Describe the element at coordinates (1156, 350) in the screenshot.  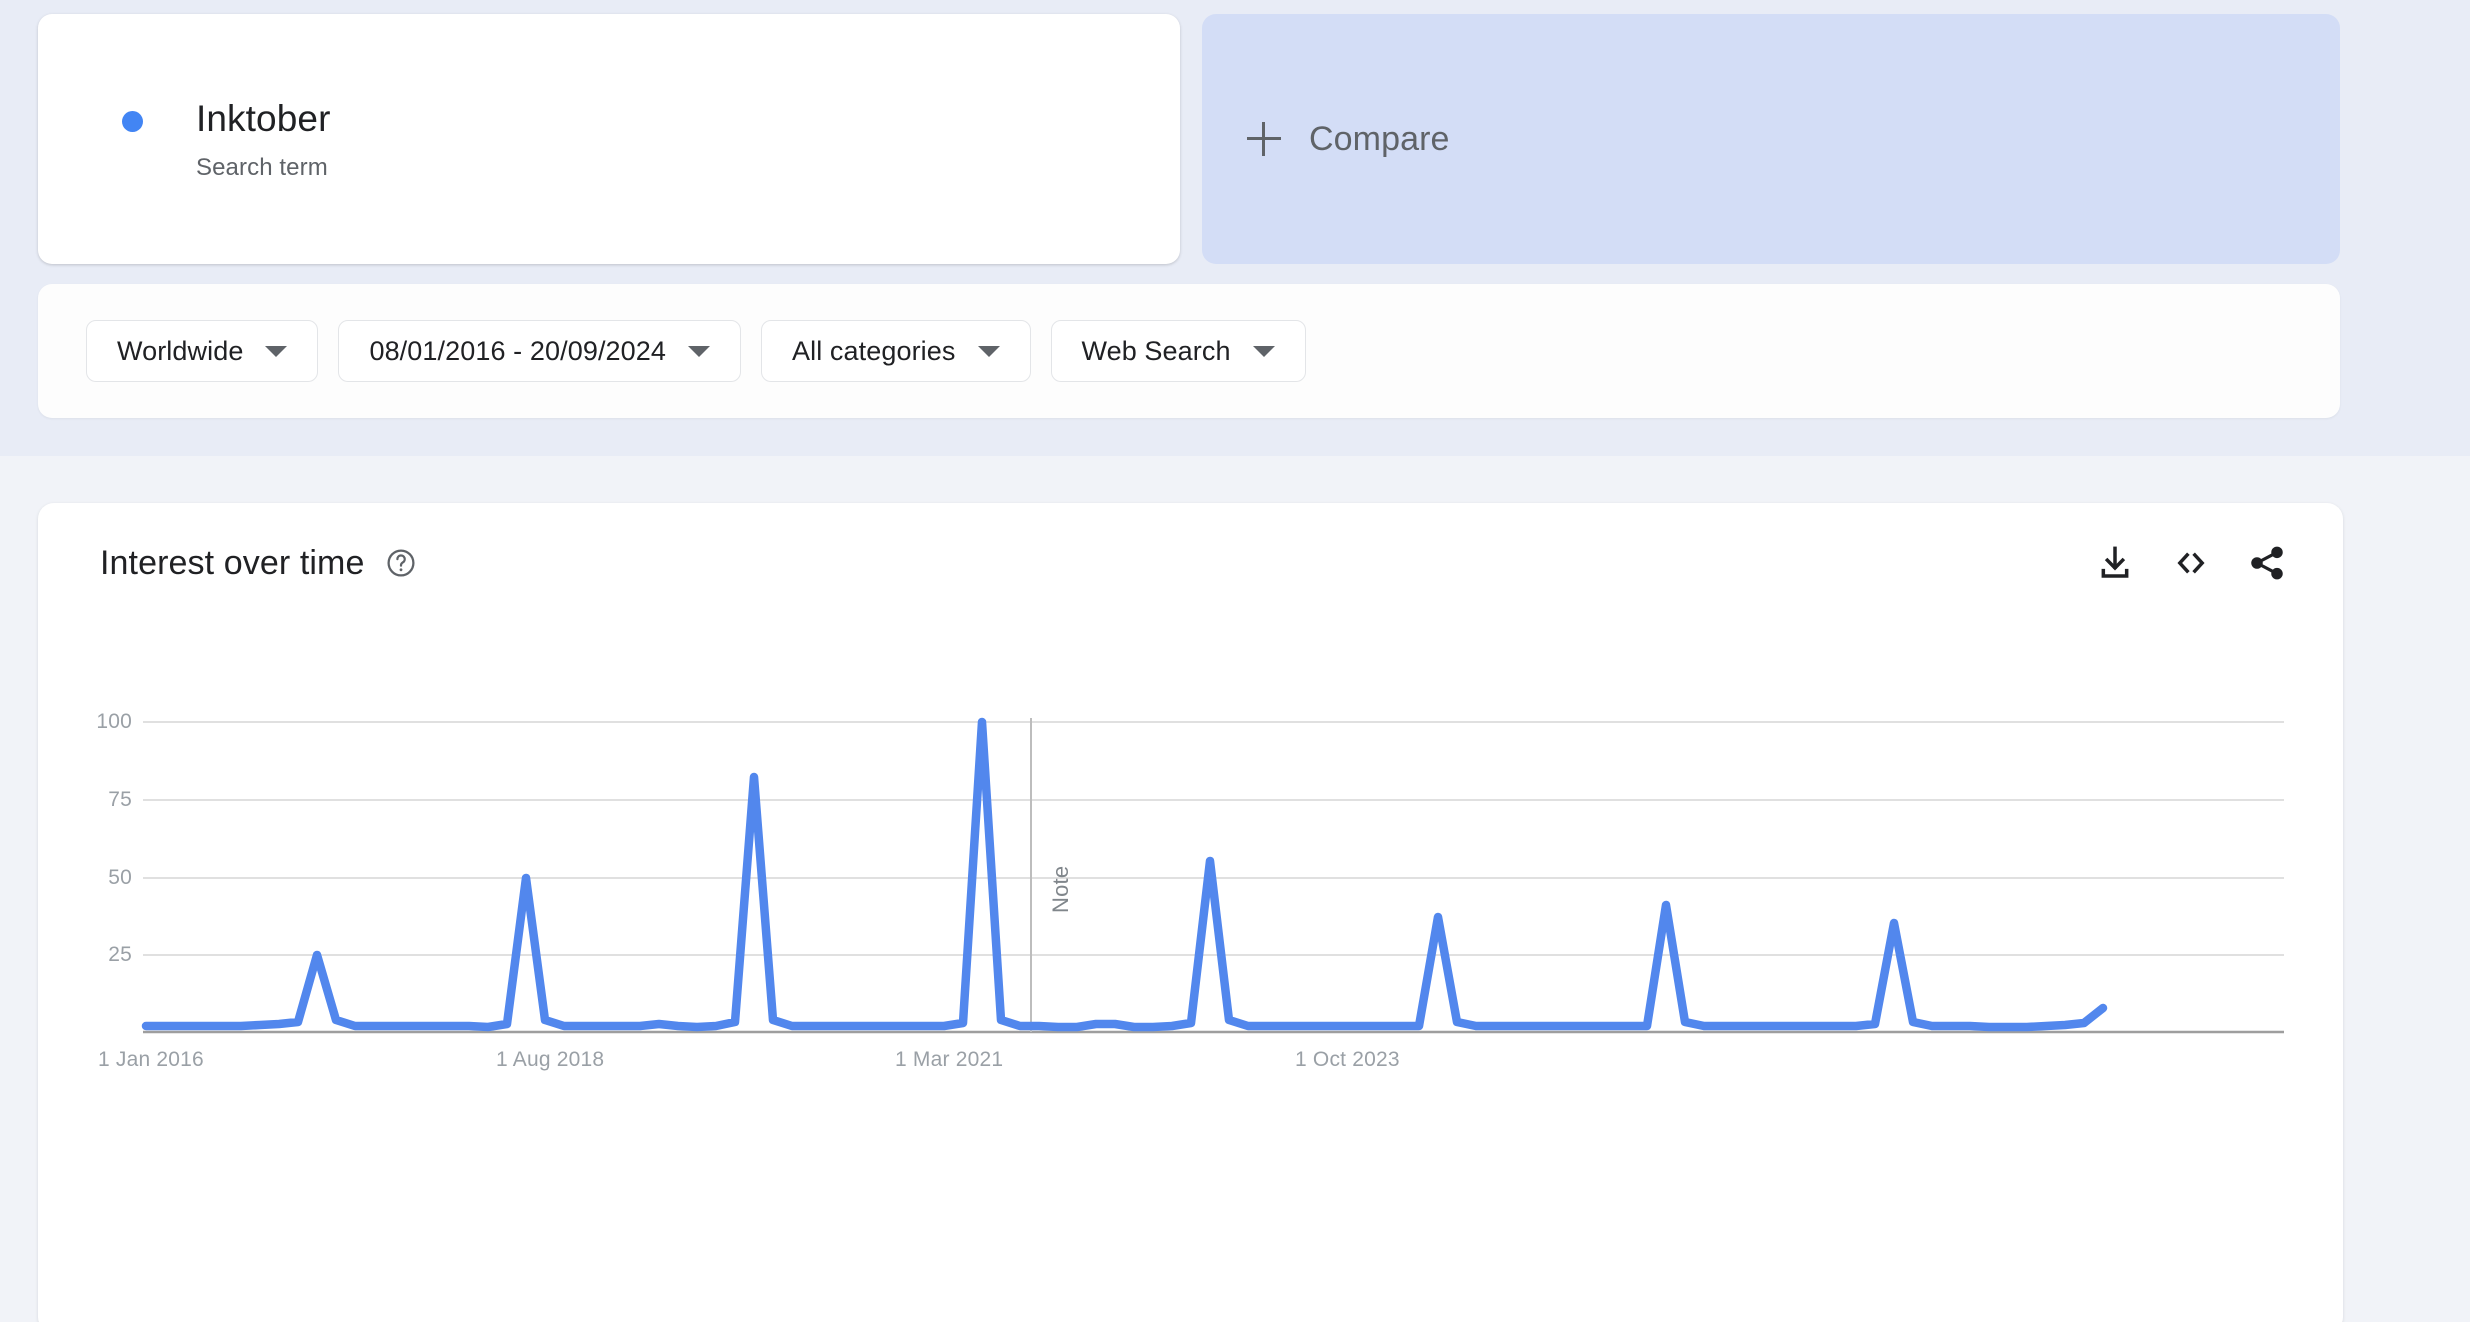
I see `filter-search-type-label: Web Search` at that location.